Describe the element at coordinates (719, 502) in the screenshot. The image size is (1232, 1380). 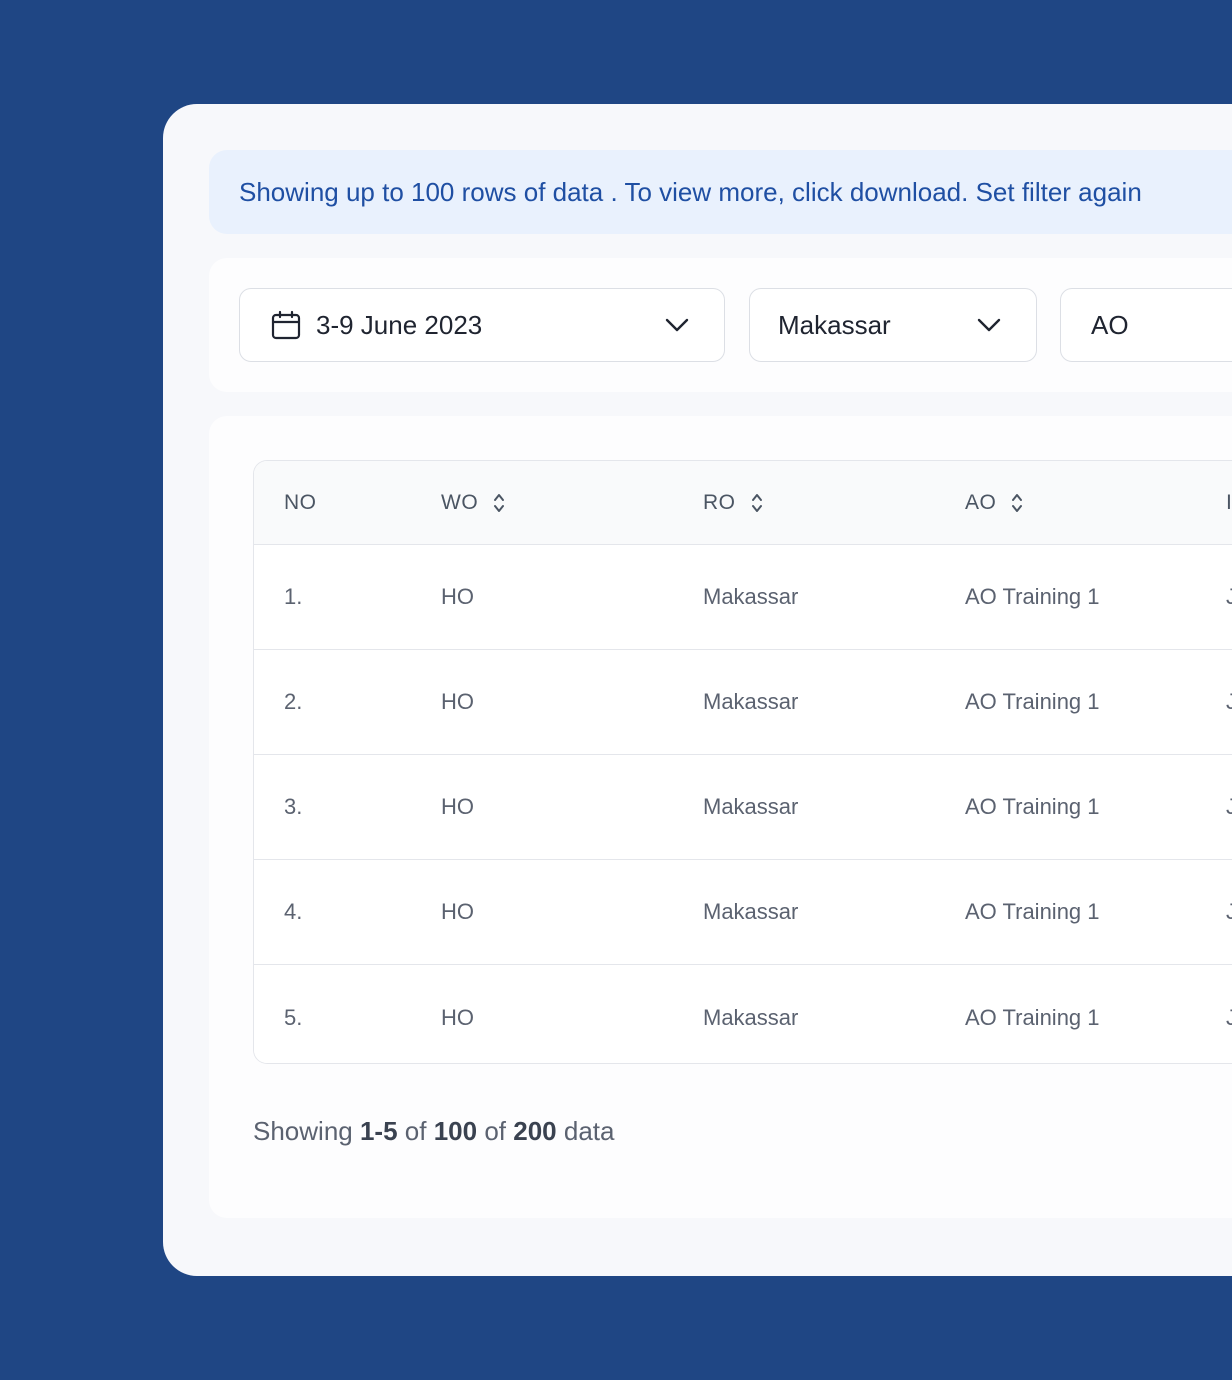
I see `column-header-label: RO` at that location.